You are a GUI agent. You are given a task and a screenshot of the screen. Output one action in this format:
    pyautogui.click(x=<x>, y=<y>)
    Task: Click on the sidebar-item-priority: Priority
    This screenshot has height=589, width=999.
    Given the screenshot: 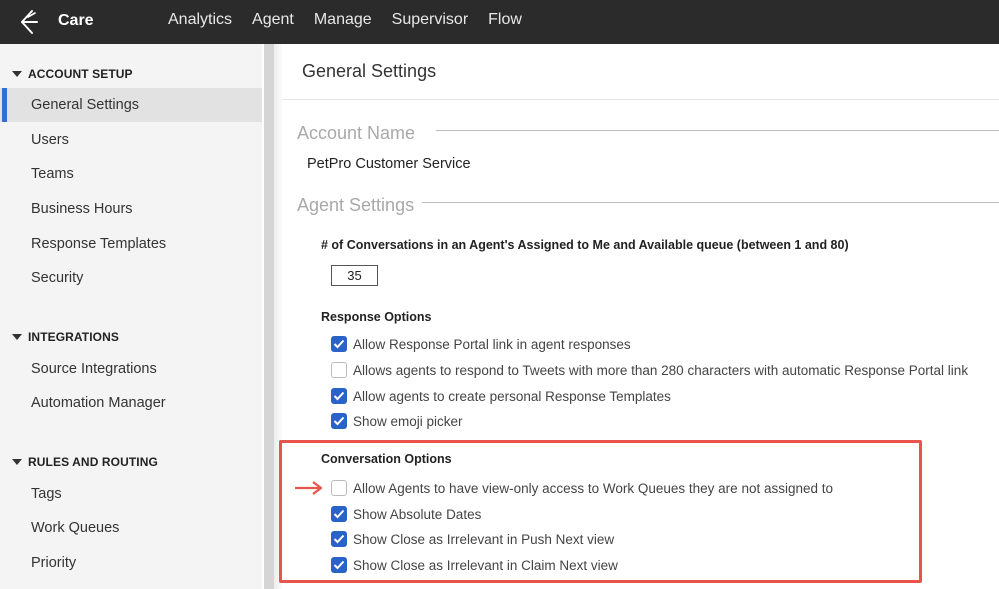 What is the action you would take?
    pyautogui.click(x=131, y=563)
    